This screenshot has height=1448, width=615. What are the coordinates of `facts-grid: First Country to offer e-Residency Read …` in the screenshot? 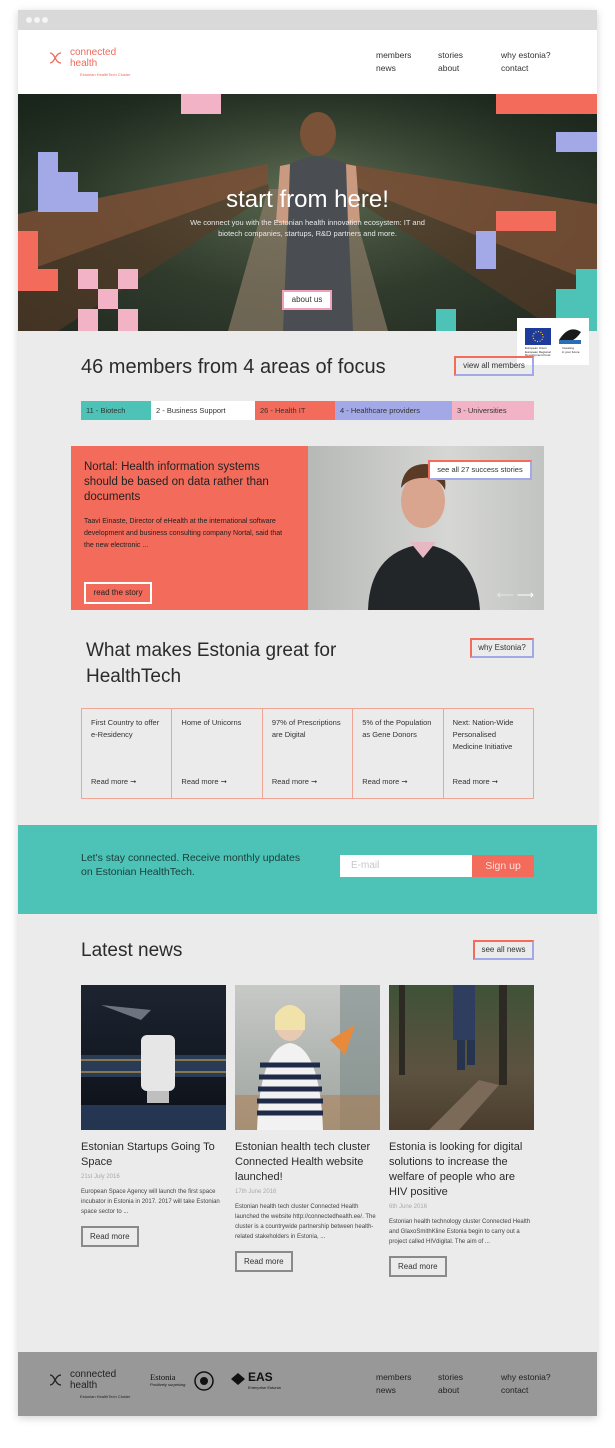 It's located at (307, 753).